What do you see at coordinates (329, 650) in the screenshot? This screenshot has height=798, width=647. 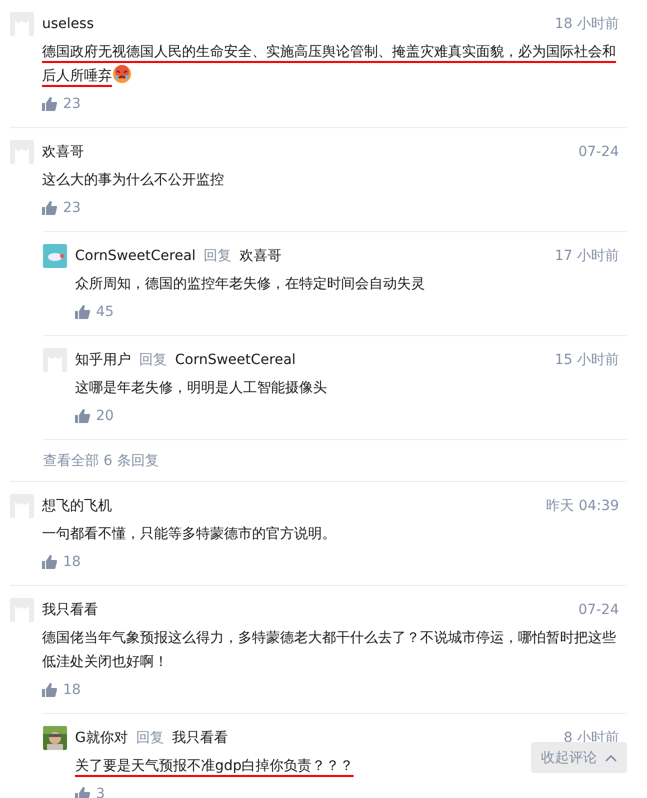 I see `comment-text: 德国佬当年气象预报这么得力，多特蒙德老大都干什么去了？不说城市停运，哪怕暂时把这些低洼处关闭也好啊！` at bounding box center [329, 650].